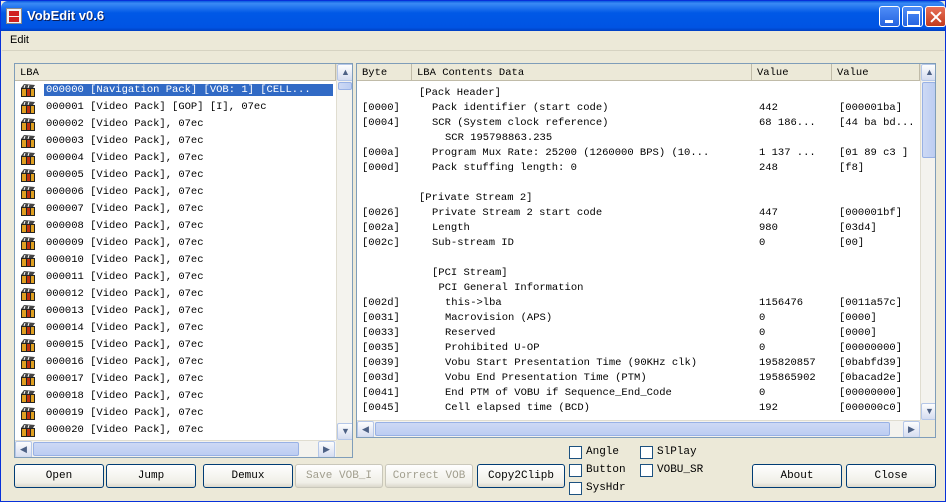 The image size is (946, 502). Describe the element at coordinates (339, 476) in the screenshot. I see `save-vob-button: Save VOB_I` at that location.